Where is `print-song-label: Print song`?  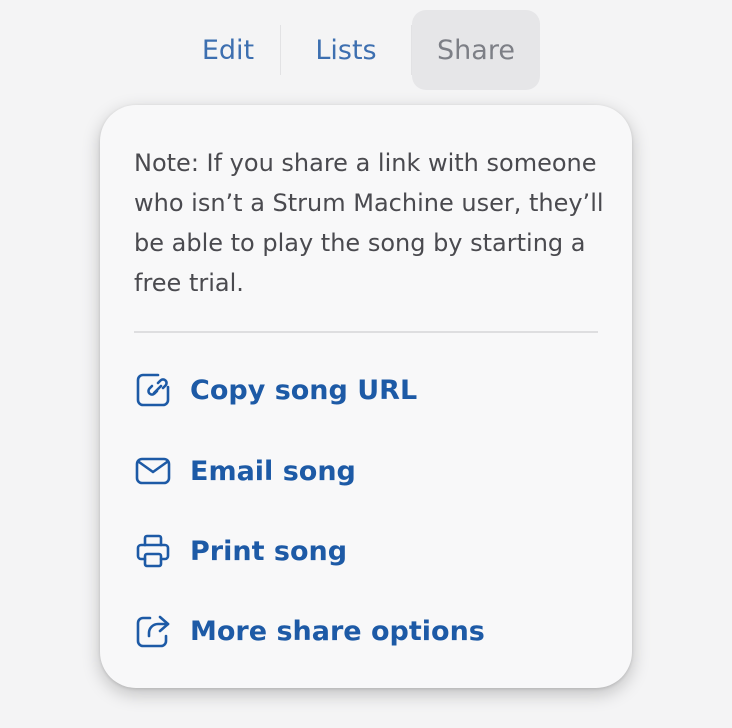 print-song-label: Print song is located at coordinates (269, 551).